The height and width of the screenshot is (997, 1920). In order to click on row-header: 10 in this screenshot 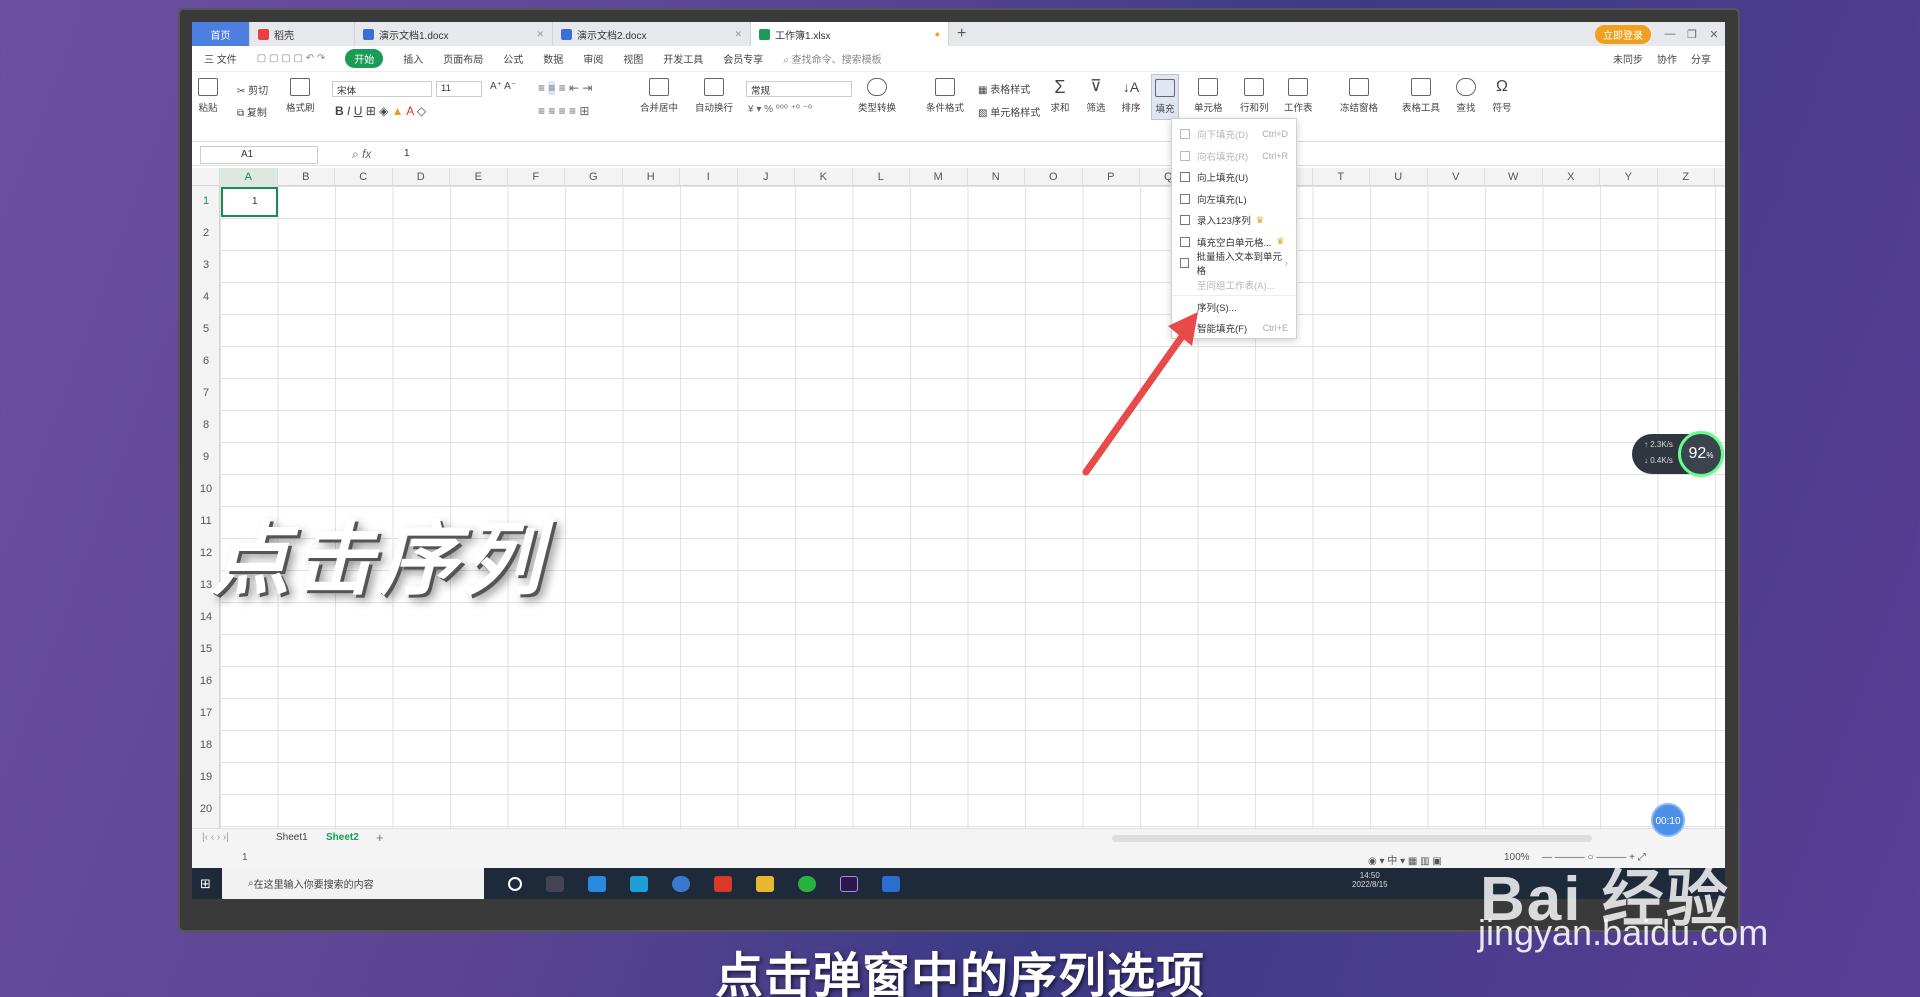, I will do `click(206, 489)`.